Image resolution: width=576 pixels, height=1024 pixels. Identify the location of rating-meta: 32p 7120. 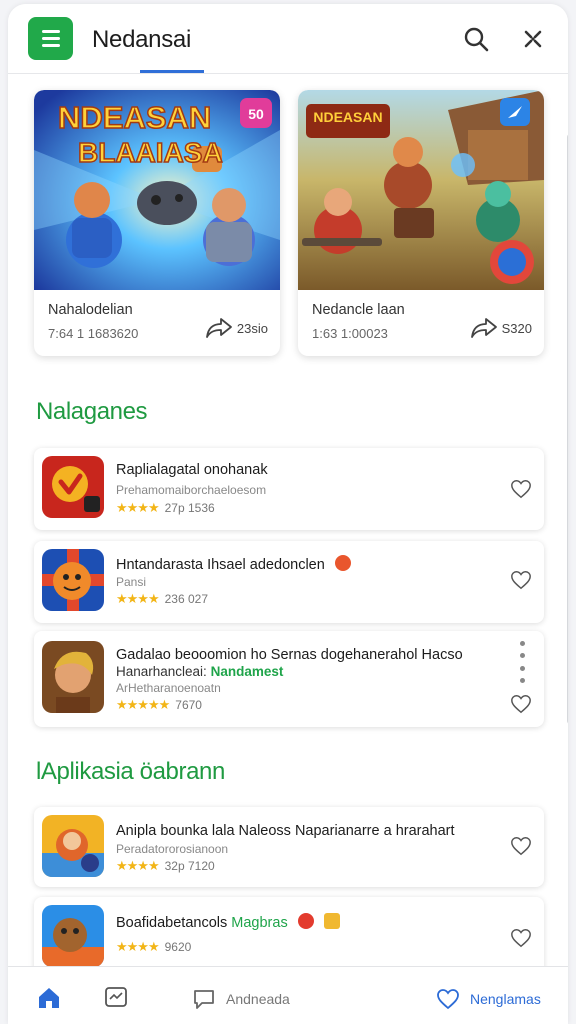
(189, 866).